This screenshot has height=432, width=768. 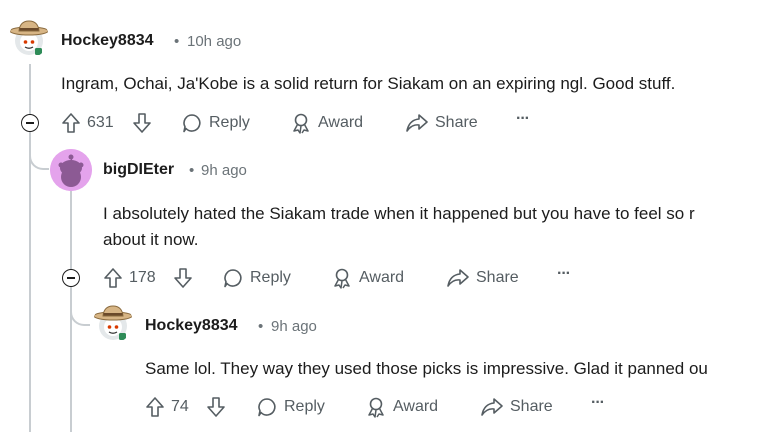 I want to click on upvote-button: 631, so click(x=87, y=123).